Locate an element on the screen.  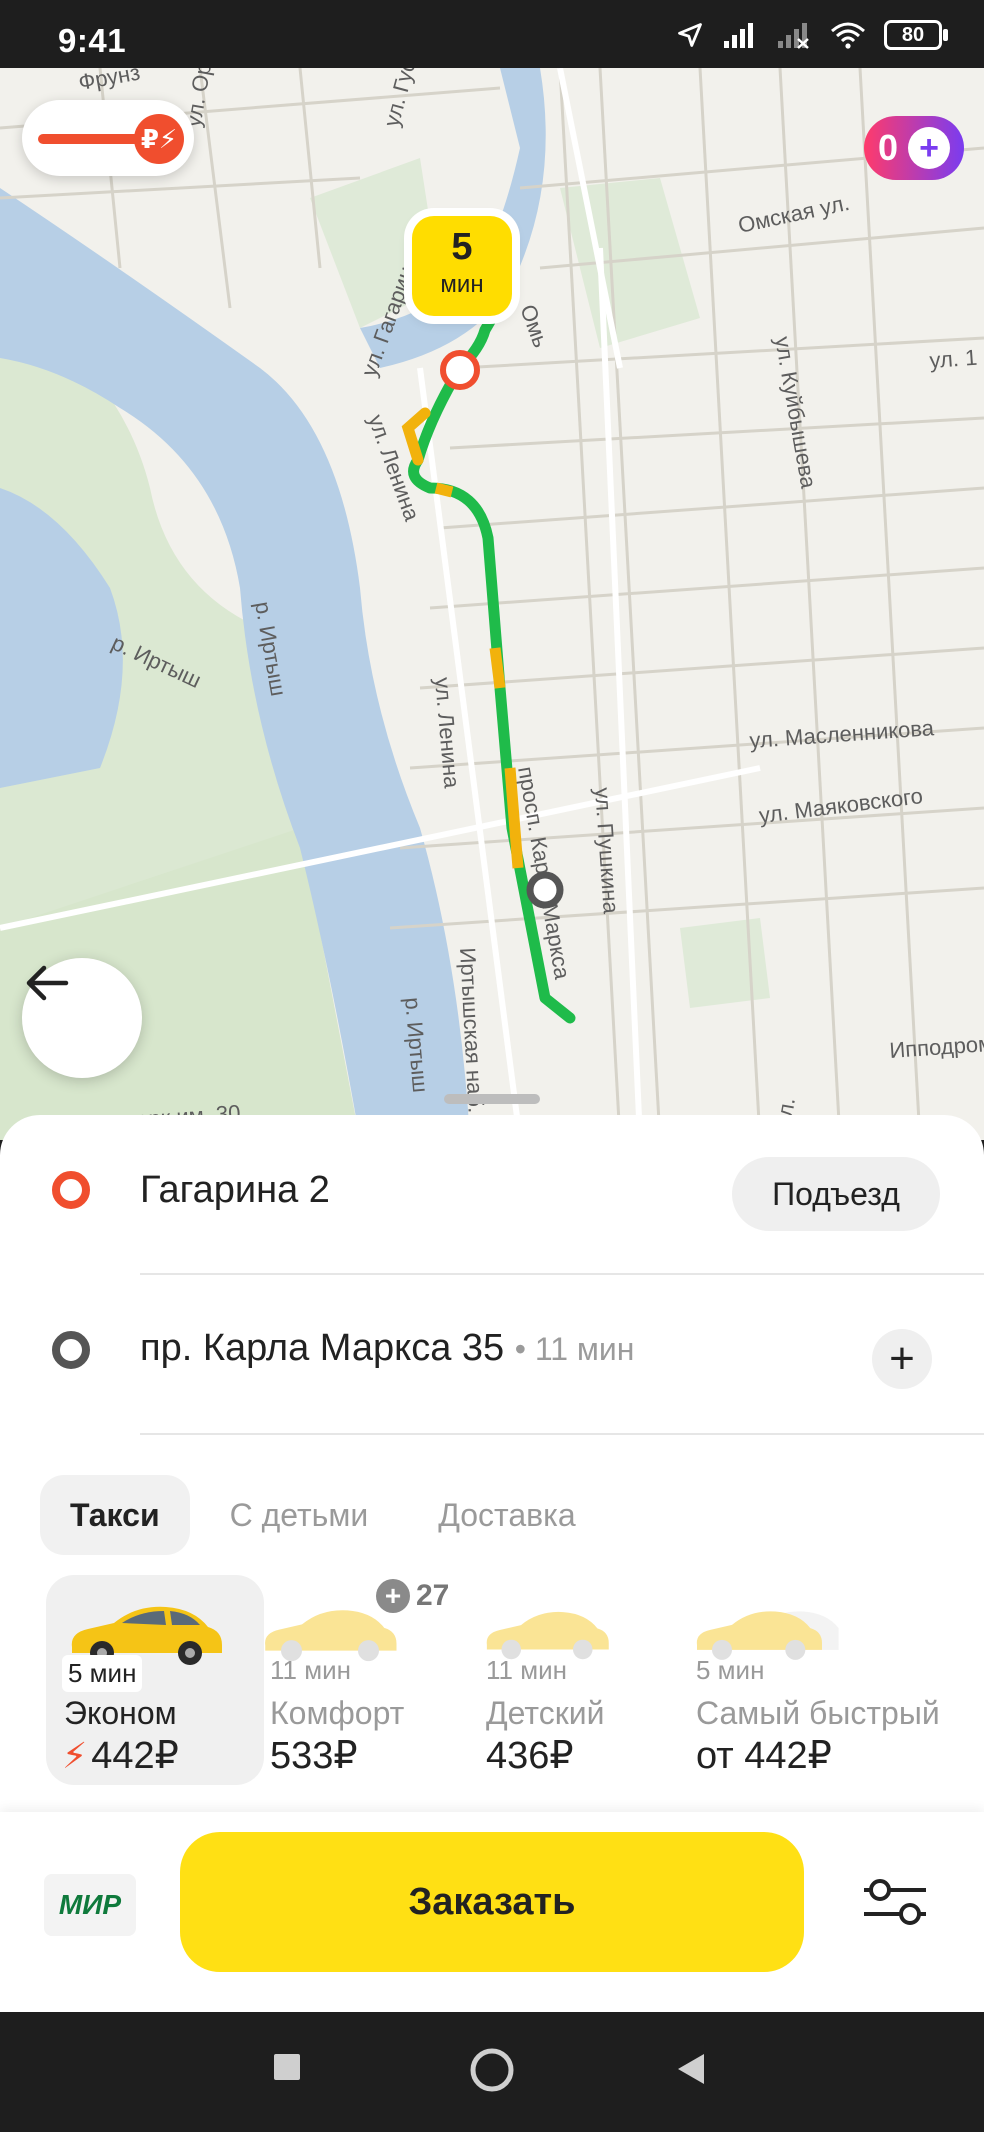
origin-address: Гагарина 2 is located at coordinates (235, 1190).